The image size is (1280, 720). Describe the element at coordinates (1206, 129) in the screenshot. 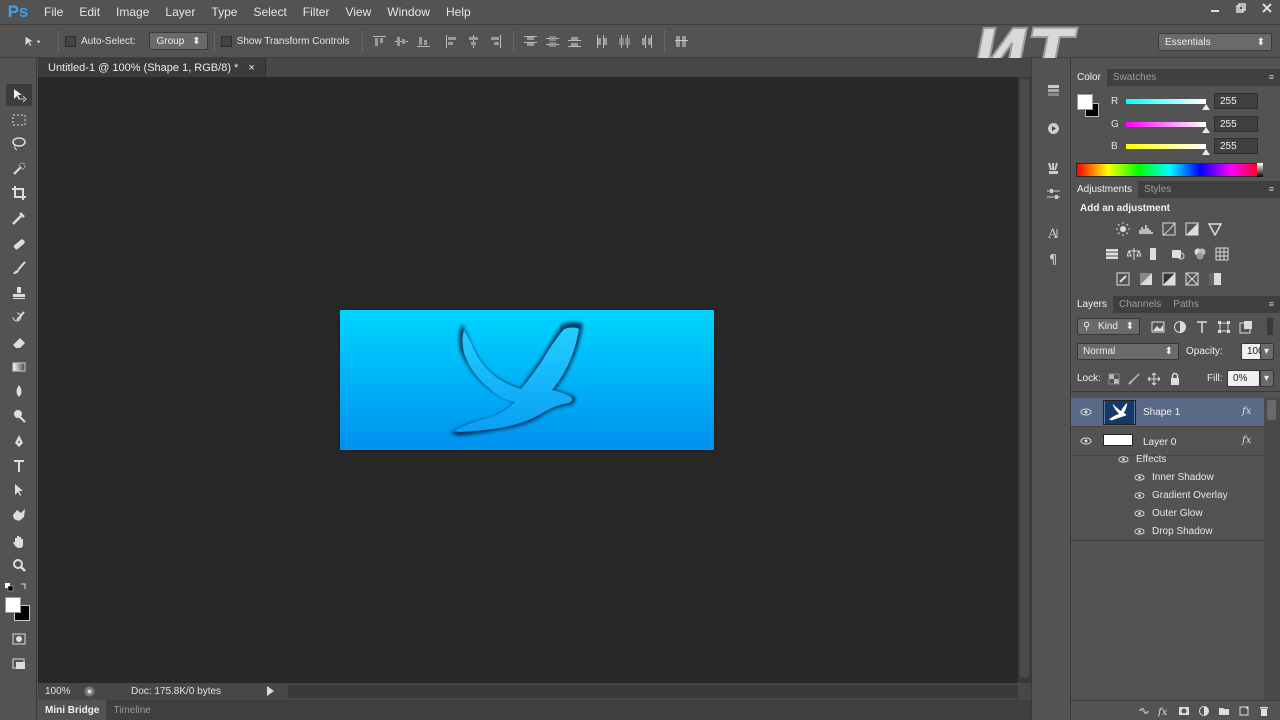

I see `green-thumb` at that location.